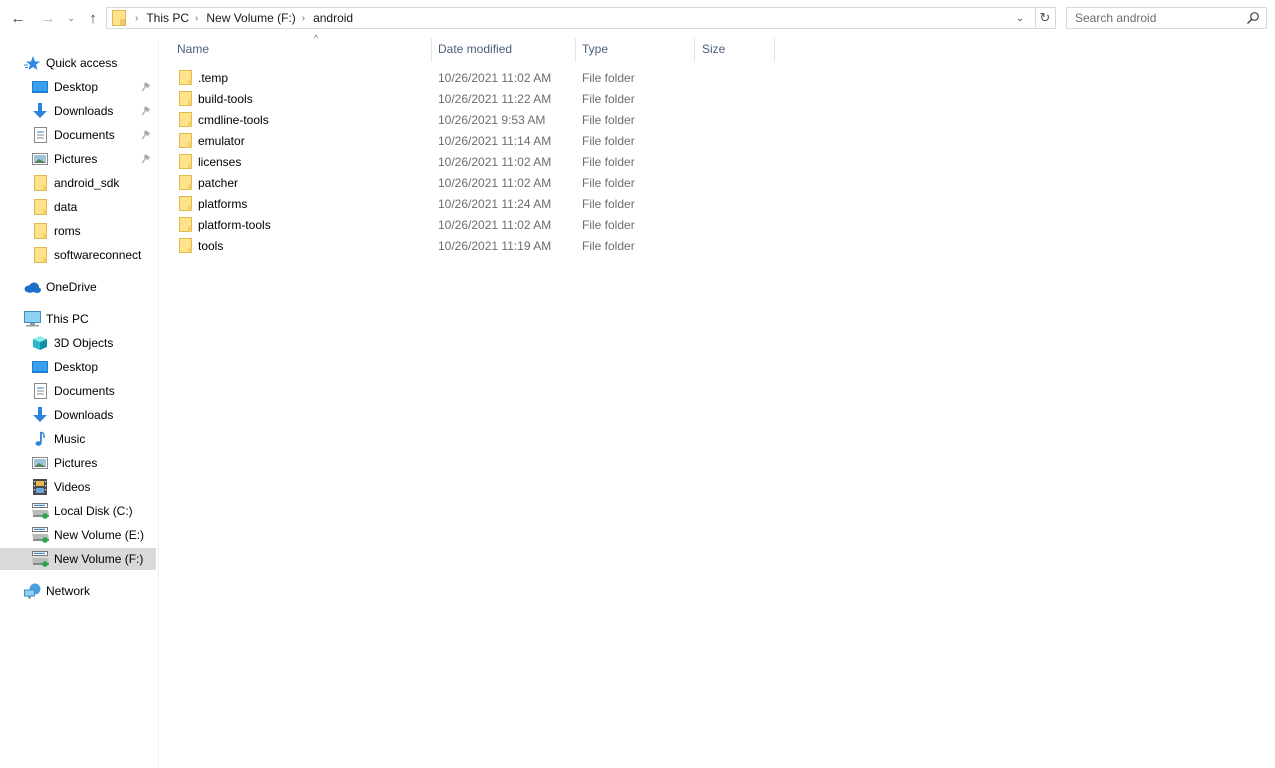 The image size is (1275, 768). Describe the element at coordinates (78, 63) in the screenshot. I see `sidebar-item-quick-access: Quick access` at that location.